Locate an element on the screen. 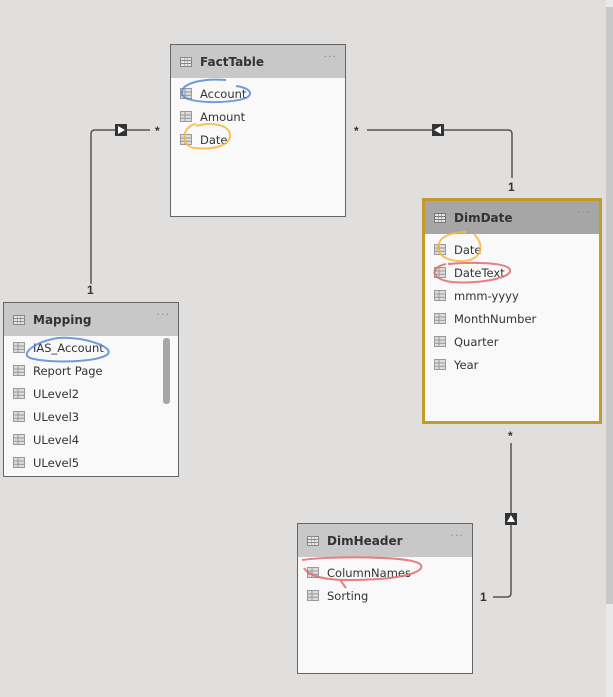 The image size is (613, 697). table-header: DimDate ··· is located at coordinates (512, 217).